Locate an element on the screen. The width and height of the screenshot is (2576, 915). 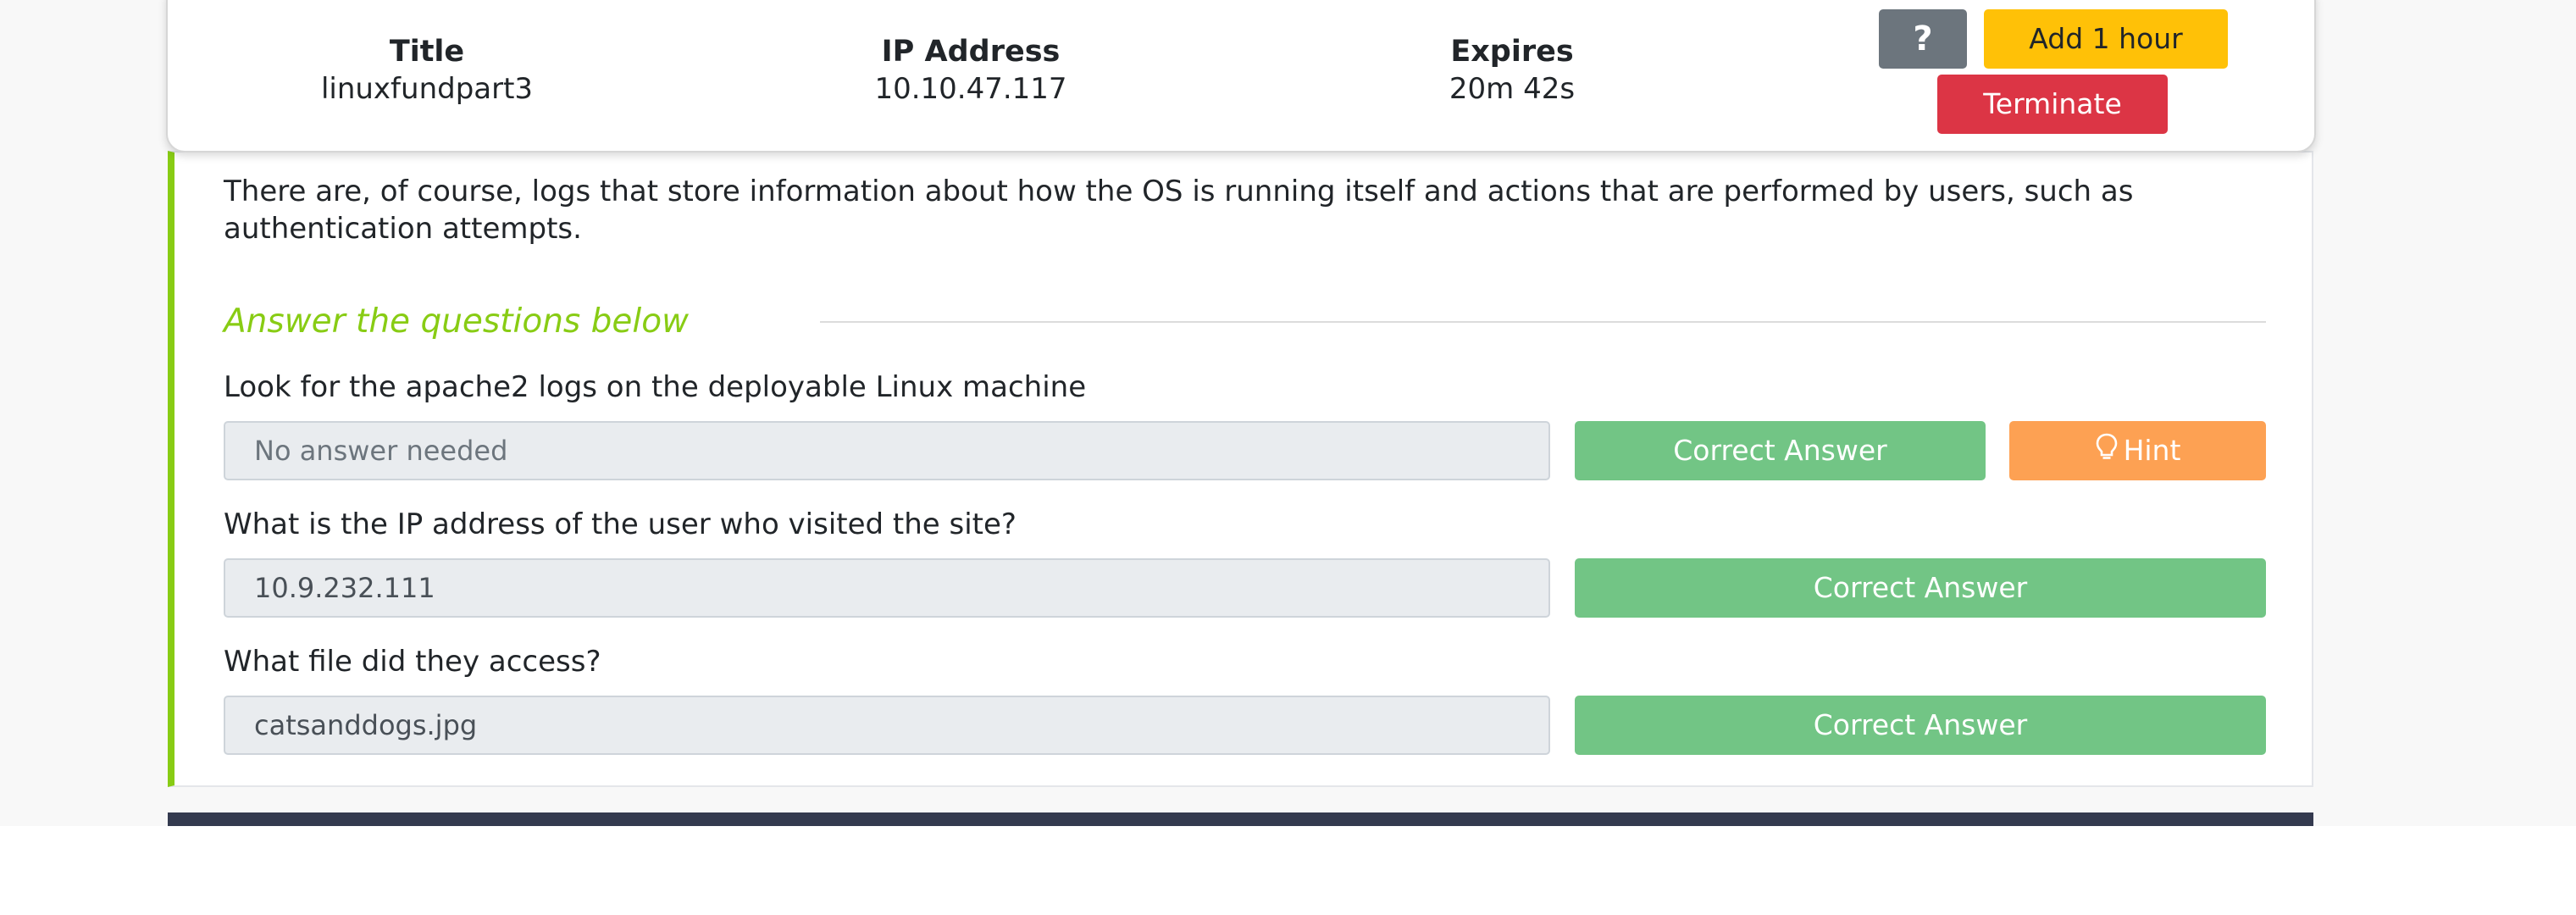
question-3-correct-answer-button: Correct Answer is located at coordinates (1920, 725).